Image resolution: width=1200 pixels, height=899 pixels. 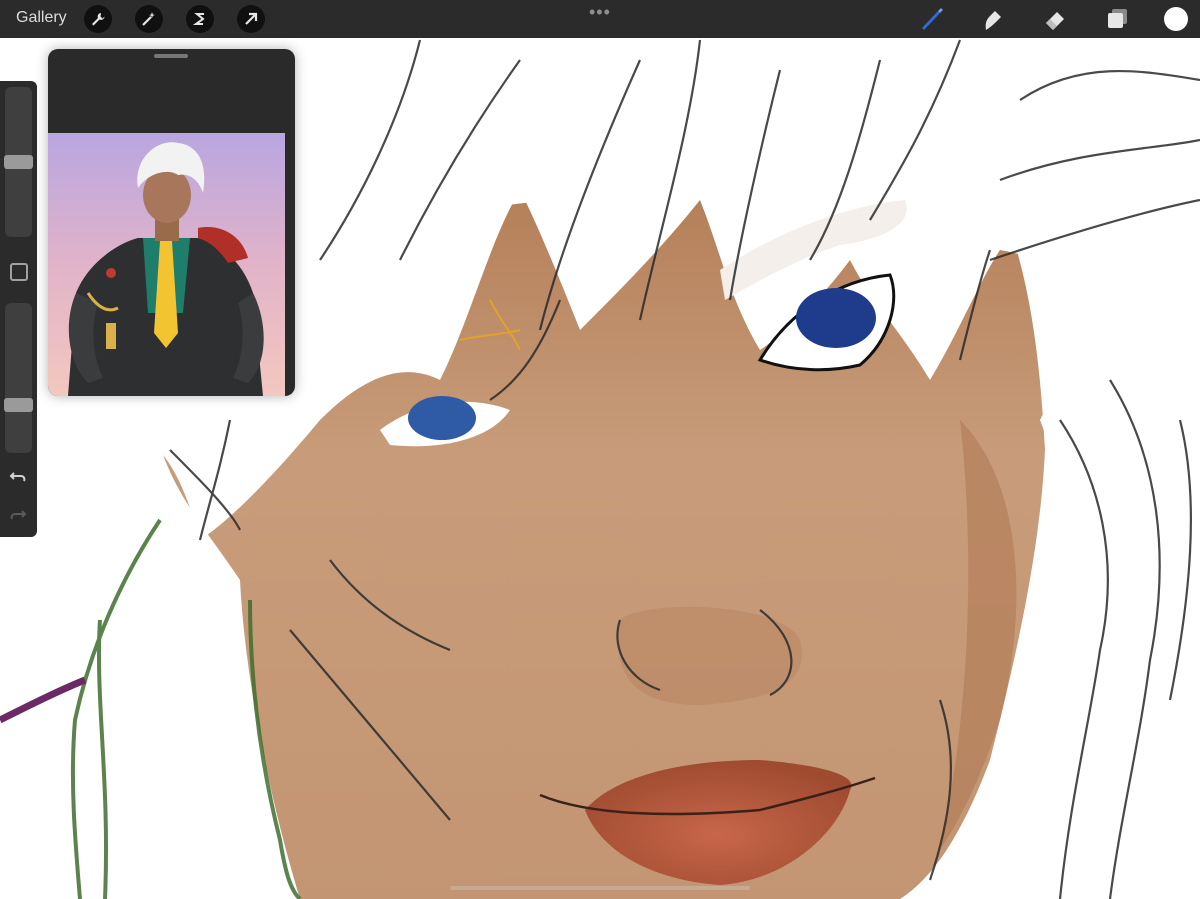 I want to click on undo-icon, so click(x=18, y=477).